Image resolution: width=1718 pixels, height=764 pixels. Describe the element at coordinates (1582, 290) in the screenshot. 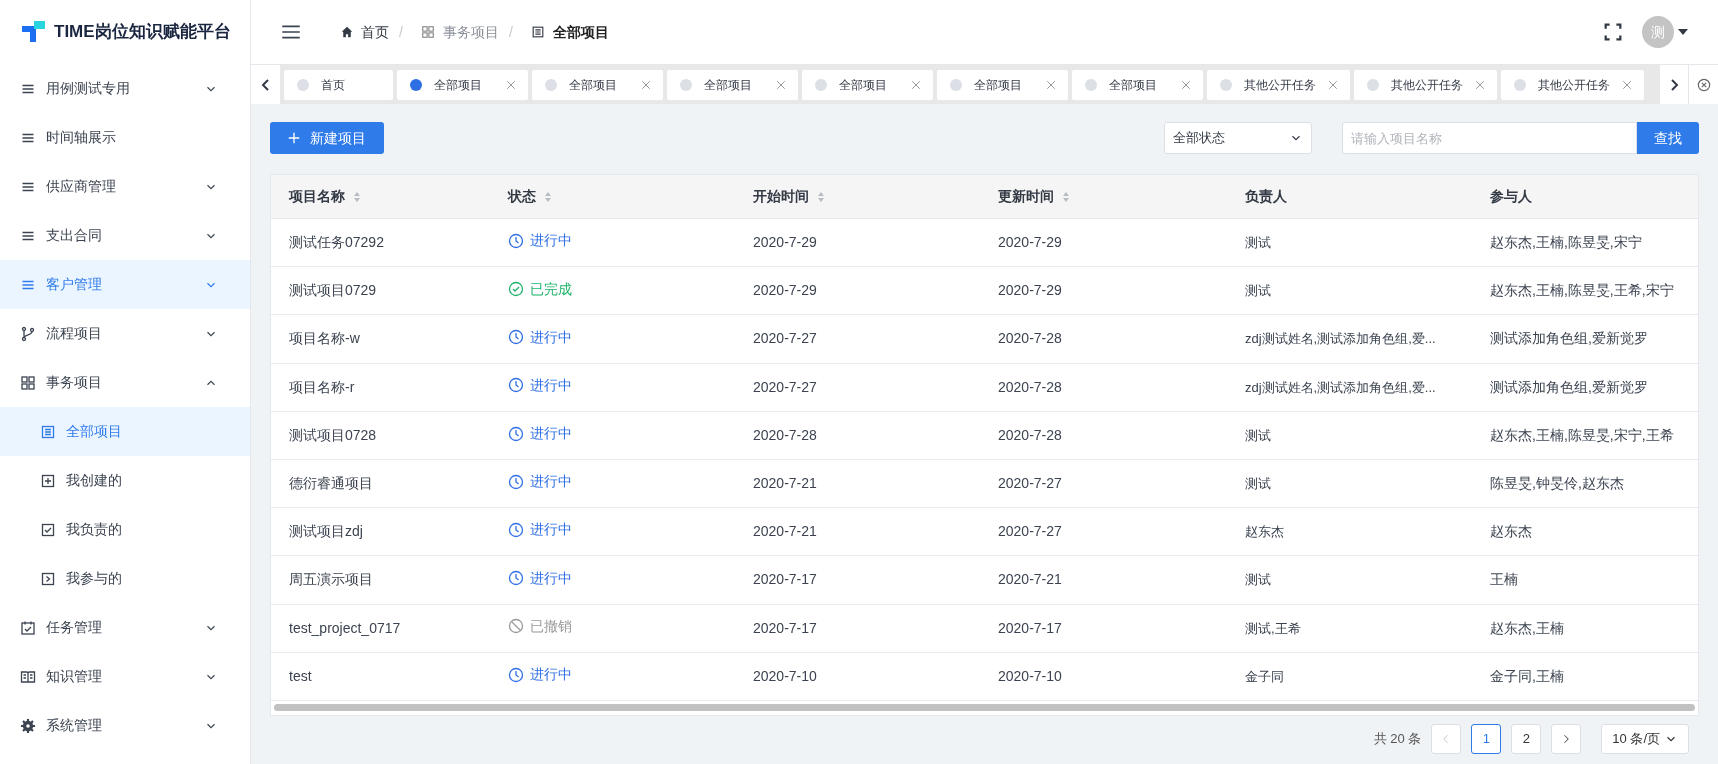

I see `table-cell: 赵东杰,王楠,陈昱旻,王希,宋宁` at that location.